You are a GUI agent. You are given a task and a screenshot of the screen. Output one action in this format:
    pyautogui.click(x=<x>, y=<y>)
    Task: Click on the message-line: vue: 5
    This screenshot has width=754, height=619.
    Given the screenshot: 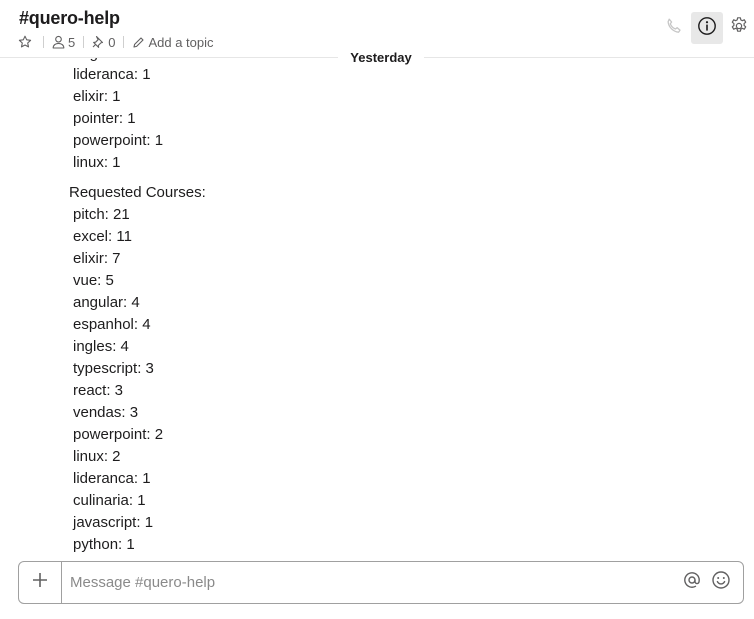 What is the action you would take?
    pyautogui.click(x=93, y=280)
    